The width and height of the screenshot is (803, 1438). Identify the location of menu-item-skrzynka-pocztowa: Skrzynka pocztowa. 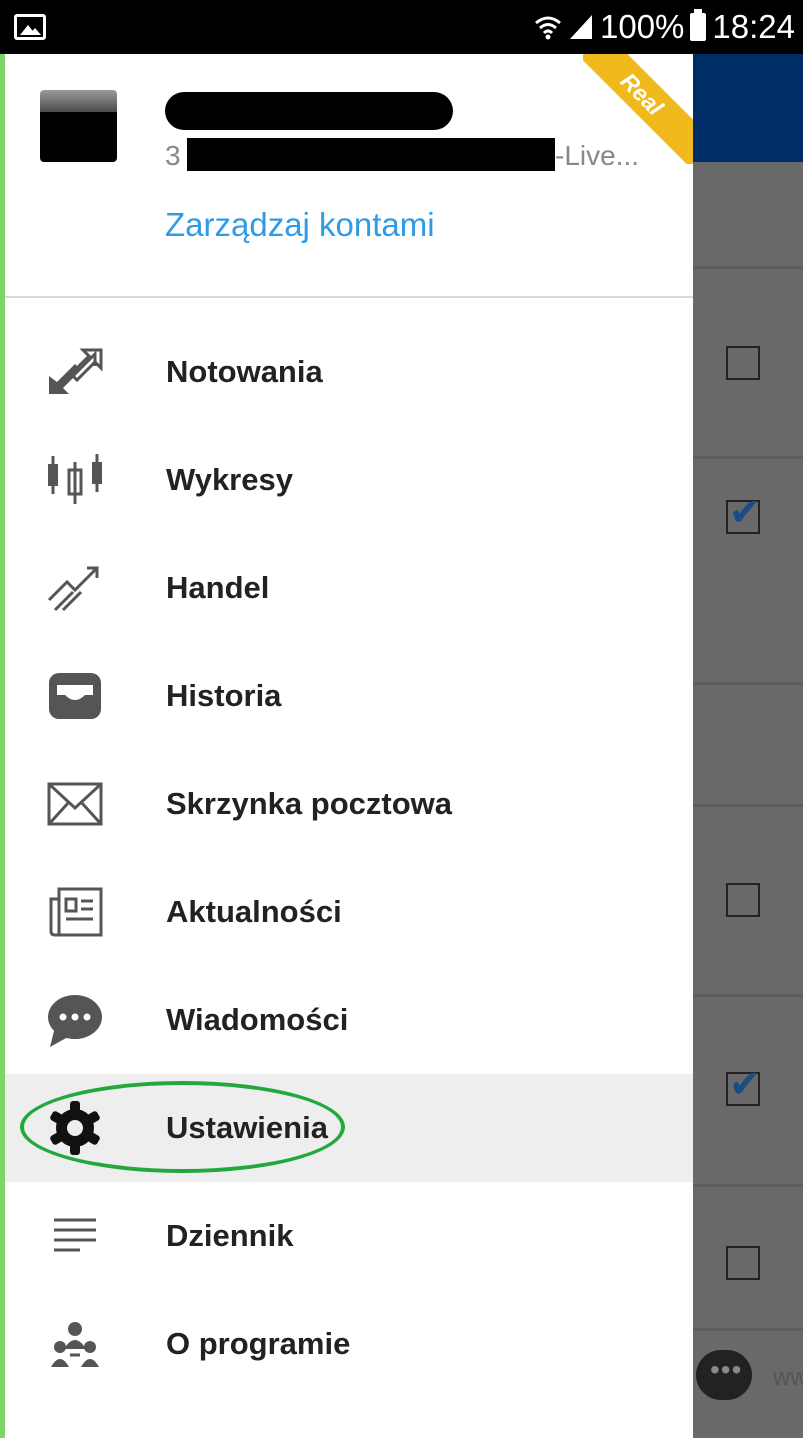
(349, 804).